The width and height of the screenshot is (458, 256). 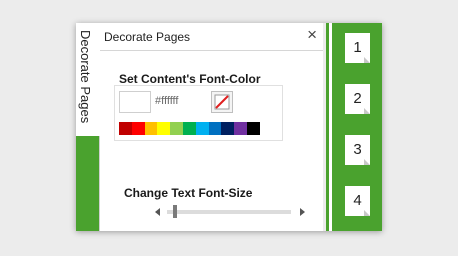 I want to click on slider-right-arrow-icon, so click(x=302, y=212).